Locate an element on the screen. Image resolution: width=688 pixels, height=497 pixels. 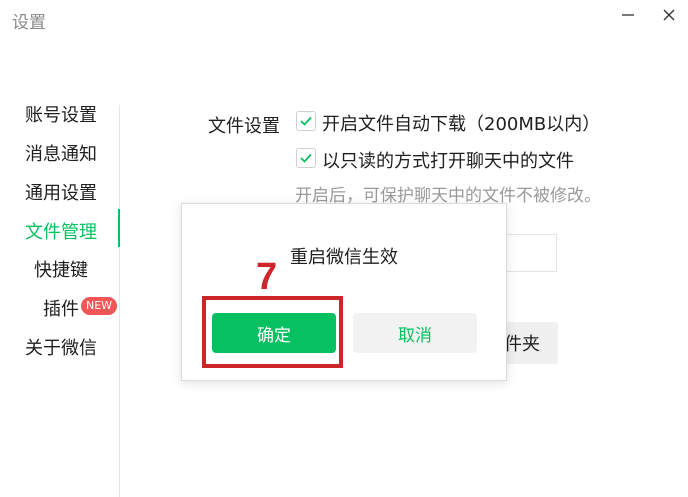
auto-download-checkbox is located at coordinates (306, 121).